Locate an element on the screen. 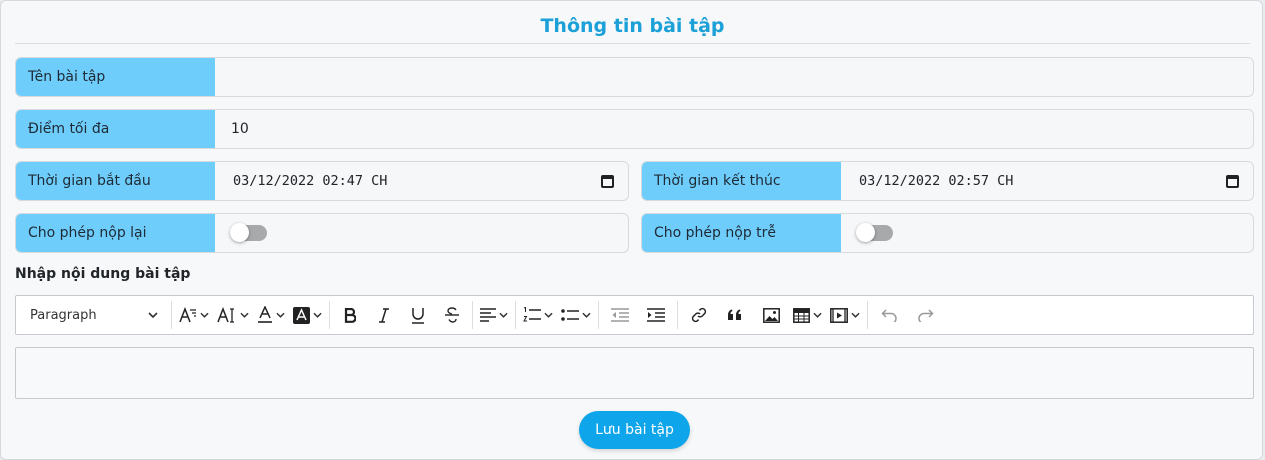 The width and height of the screenshot is (1265, 460). redo-button is located at coordinates (925, 315).